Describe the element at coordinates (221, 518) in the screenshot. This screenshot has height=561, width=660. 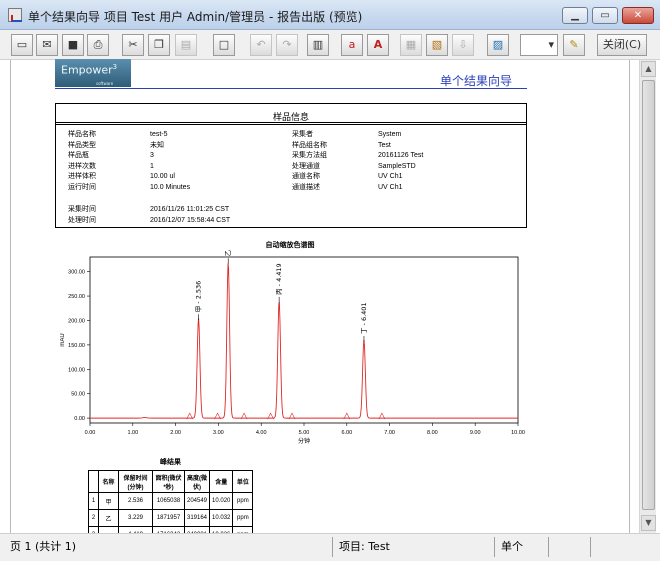
I see `results-cell: 10.032` at that location.